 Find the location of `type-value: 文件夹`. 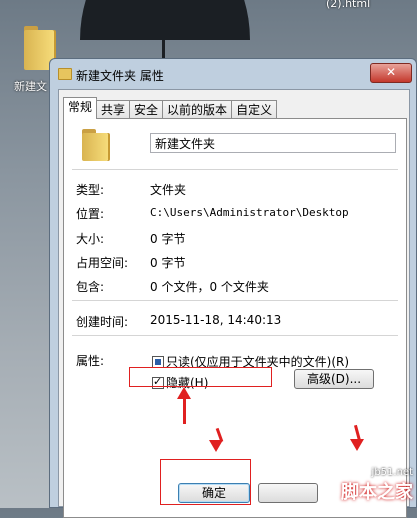

type-value: 文件夹 is located at coordinates (168, 190).